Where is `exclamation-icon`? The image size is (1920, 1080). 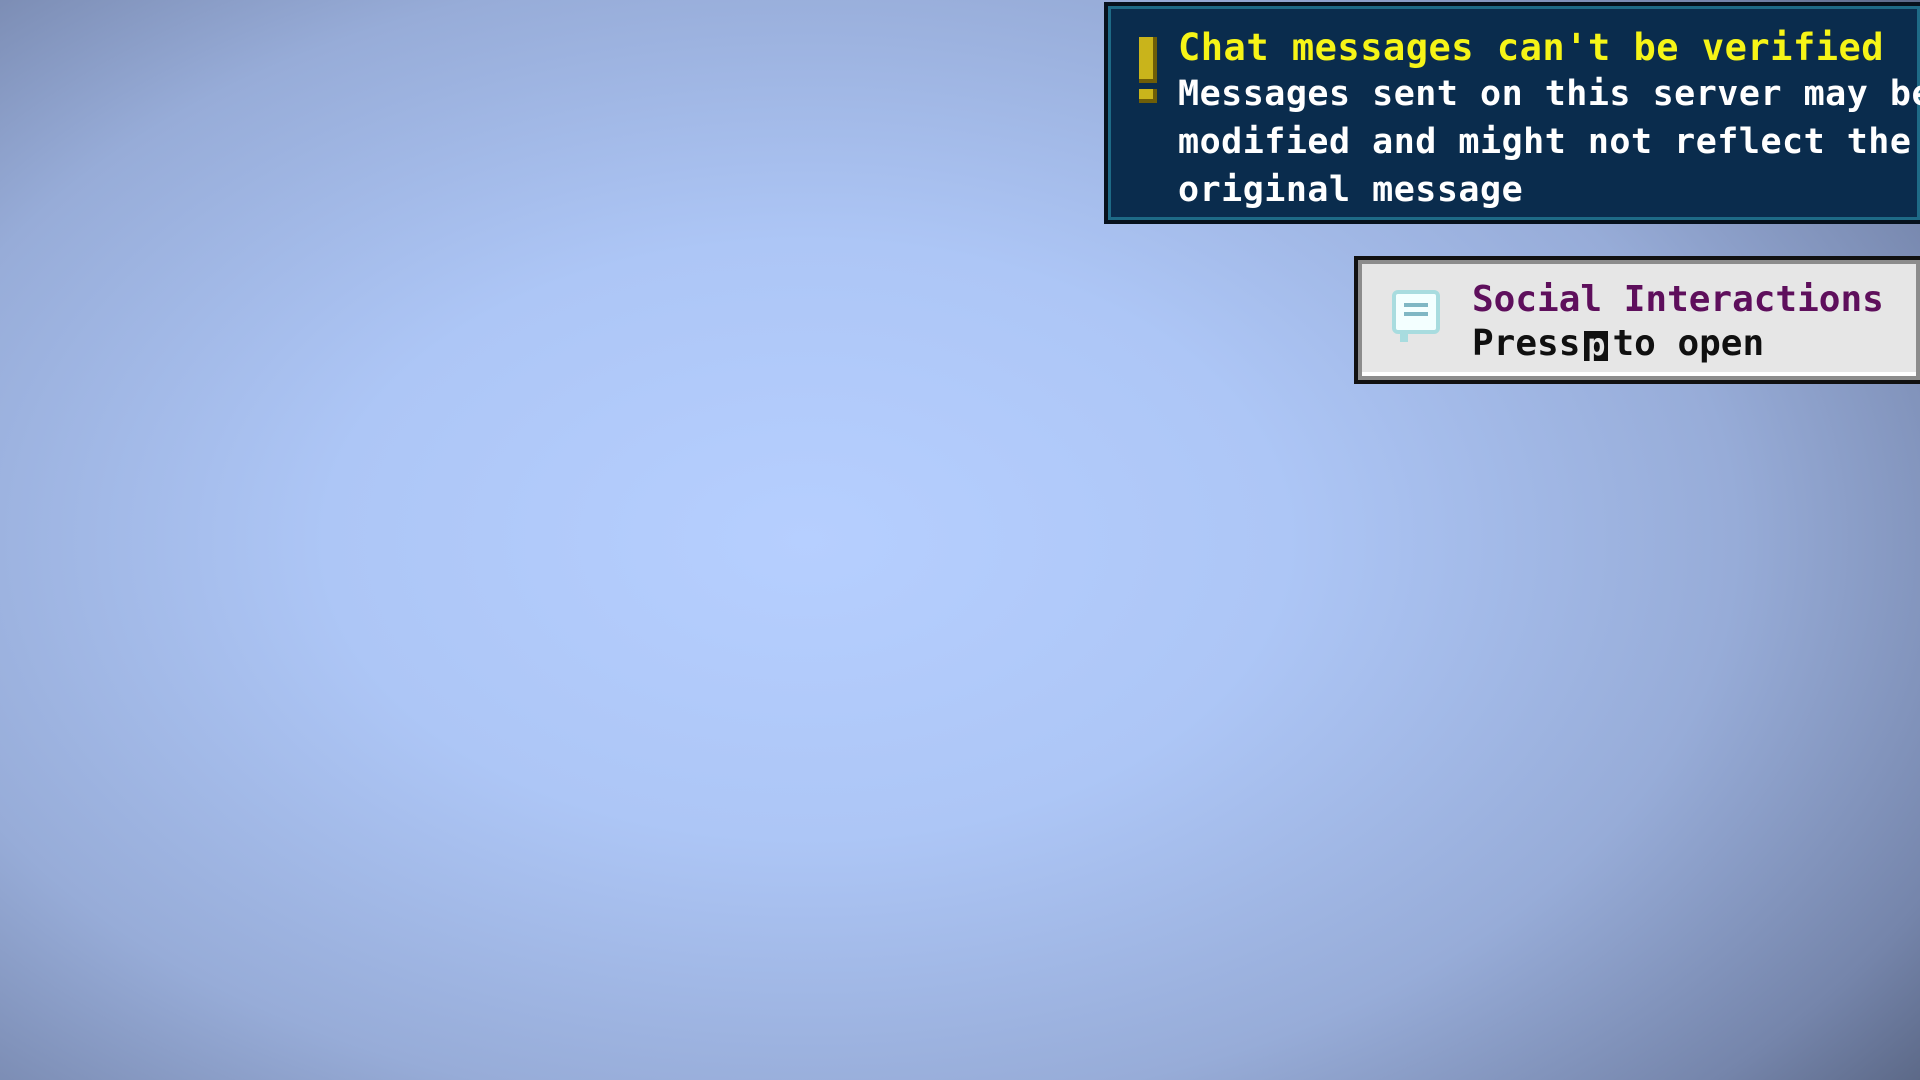
exclamation-icon is located at coordinates (1148, 72).